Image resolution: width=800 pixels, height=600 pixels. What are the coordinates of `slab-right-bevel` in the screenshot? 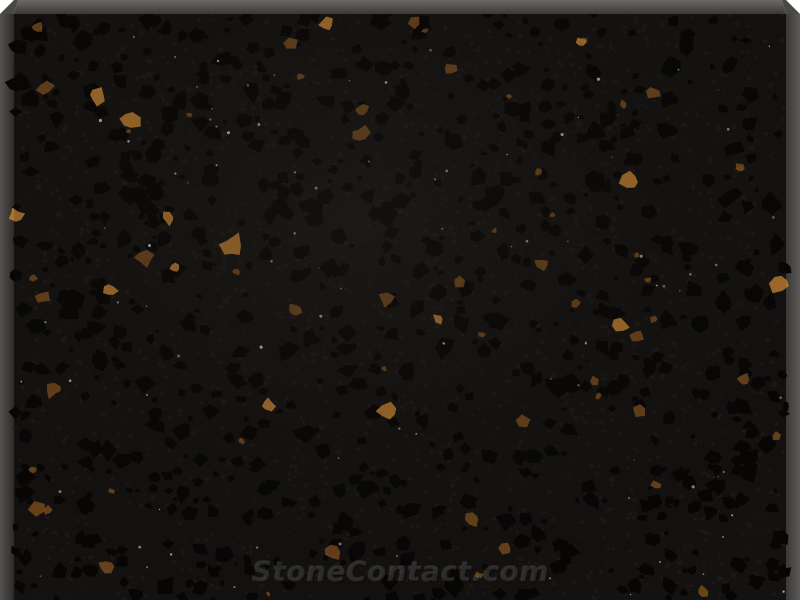 It's located at (793, 307).